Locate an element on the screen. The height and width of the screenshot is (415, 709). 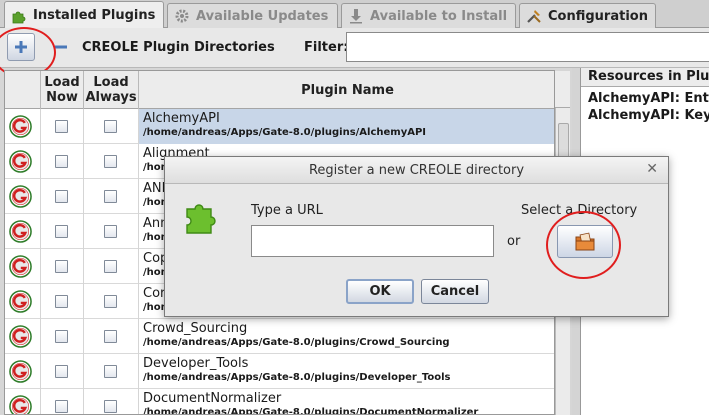
scroll-corner is located at coordinates (562, 89).